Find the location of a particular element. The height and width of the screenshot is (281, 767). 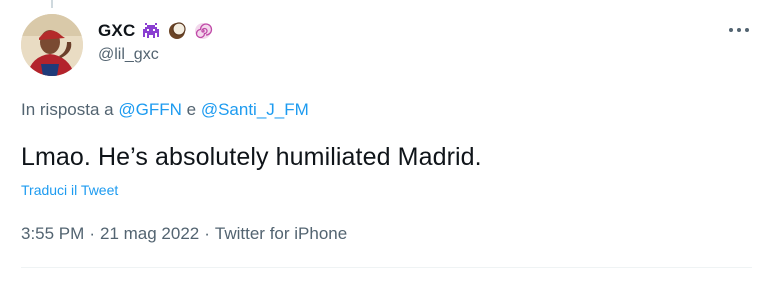

tweet-text: Lmao. He’s absolutely humiliated Madrid. is located at coordinates (251, 157).